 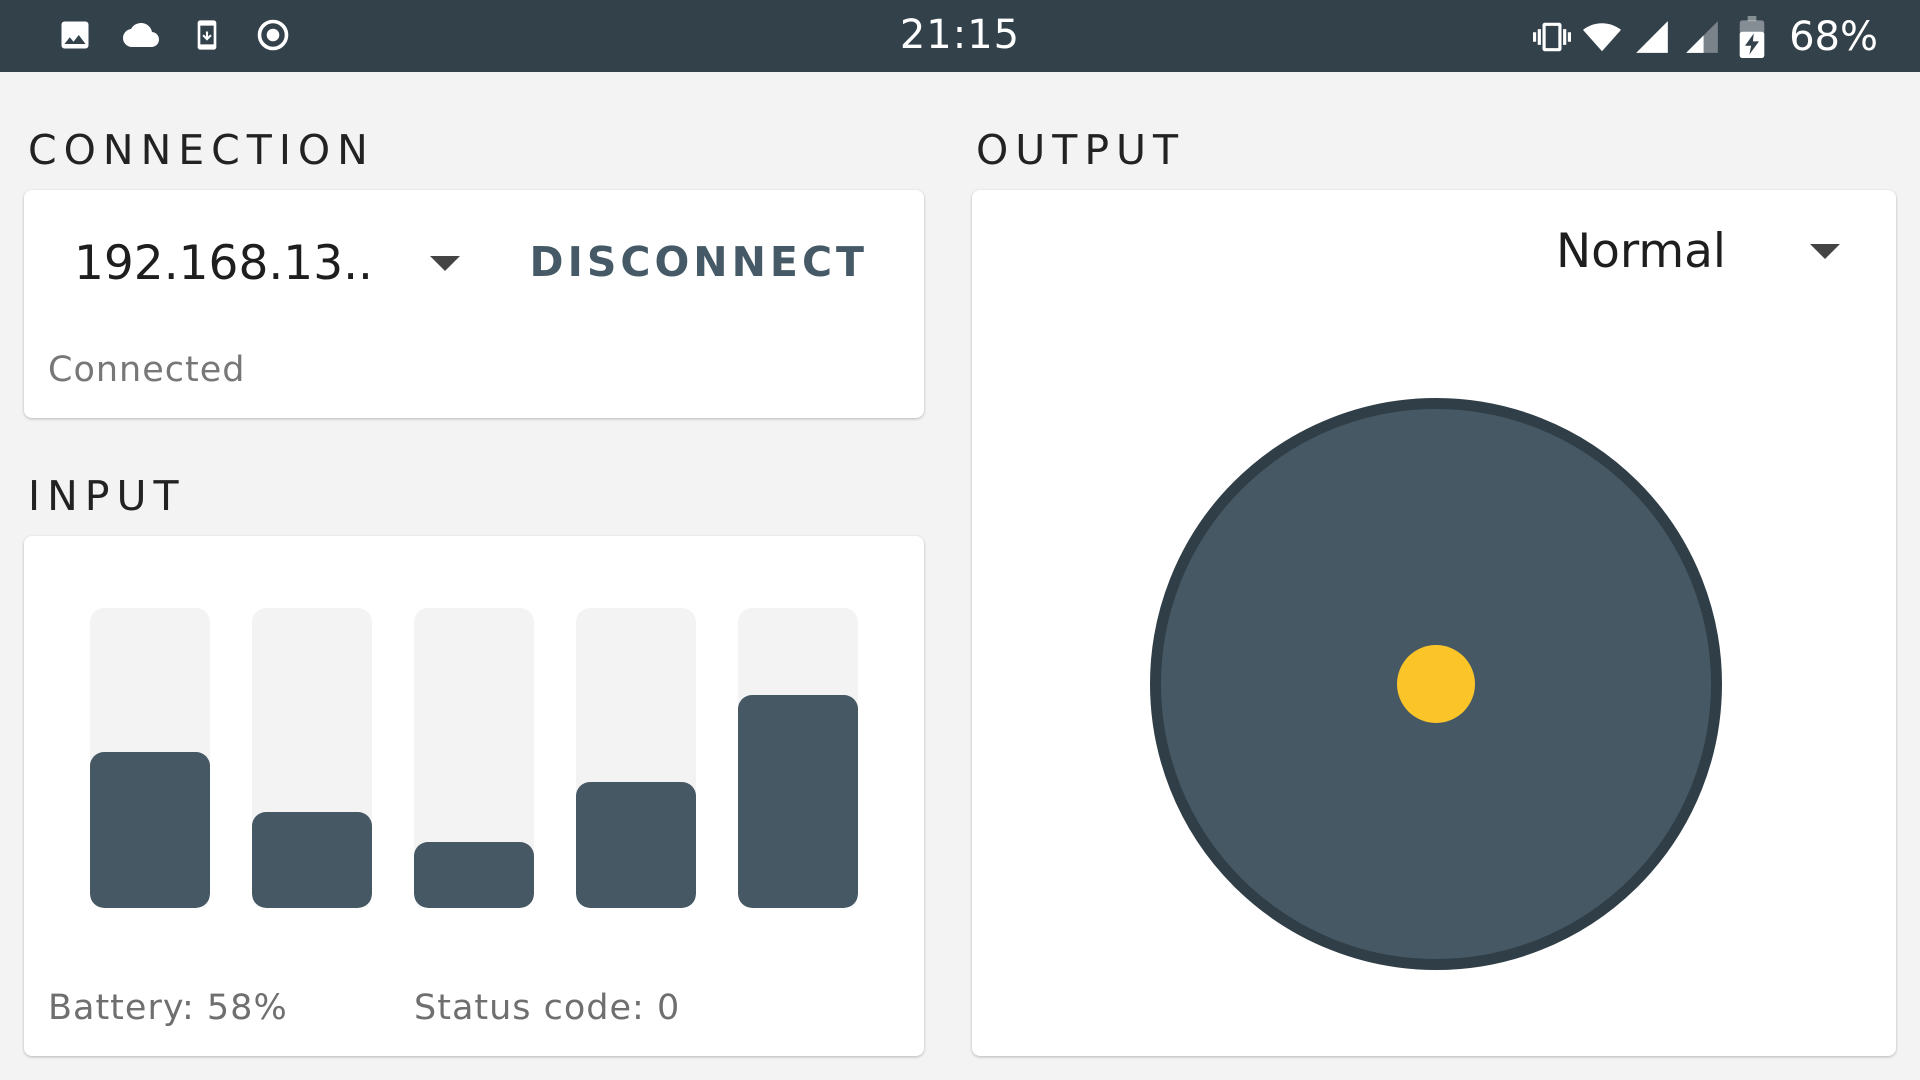 I want to click on status-bar: 21:15 68%, so click(x=960, y=36).